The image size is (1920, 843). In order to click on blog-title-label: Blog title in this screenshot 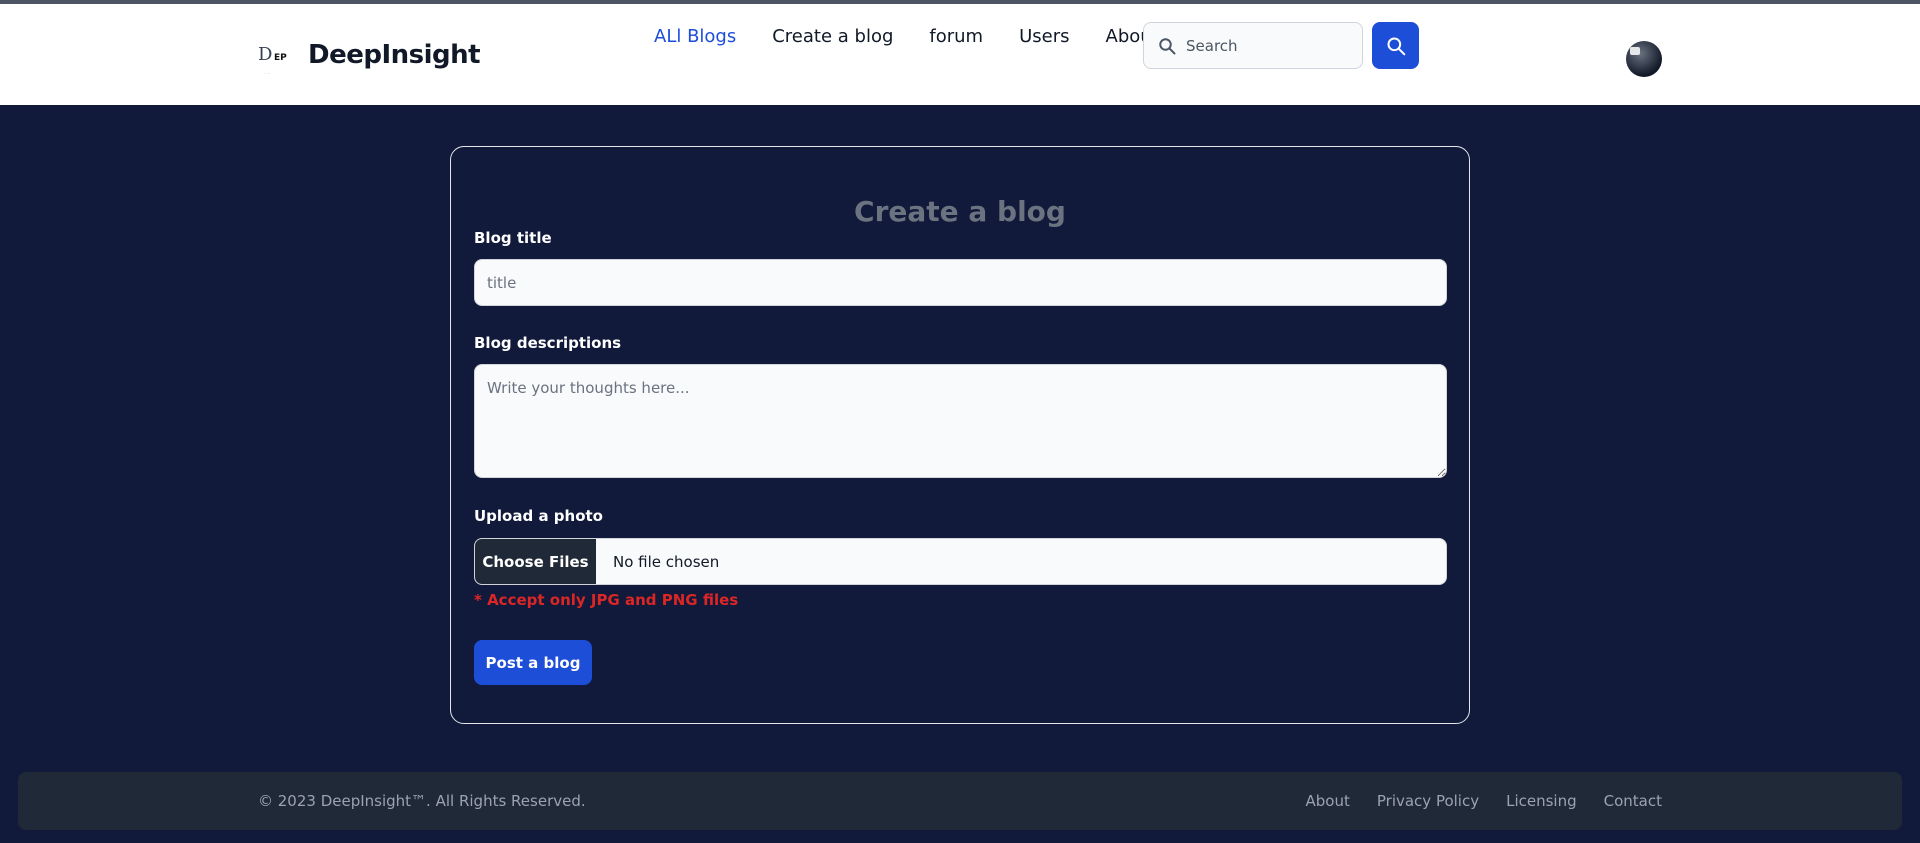, I will do `click(513, 238)`.